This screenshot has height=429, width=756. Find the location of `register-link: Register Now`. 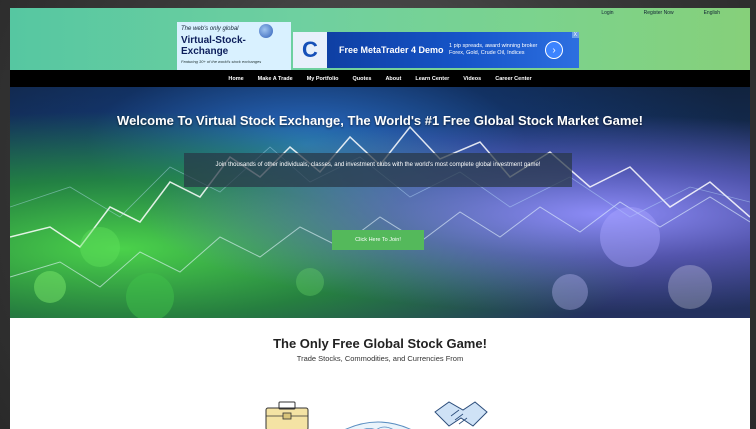

register-link: Register Now is located at coordinates (659, 13).